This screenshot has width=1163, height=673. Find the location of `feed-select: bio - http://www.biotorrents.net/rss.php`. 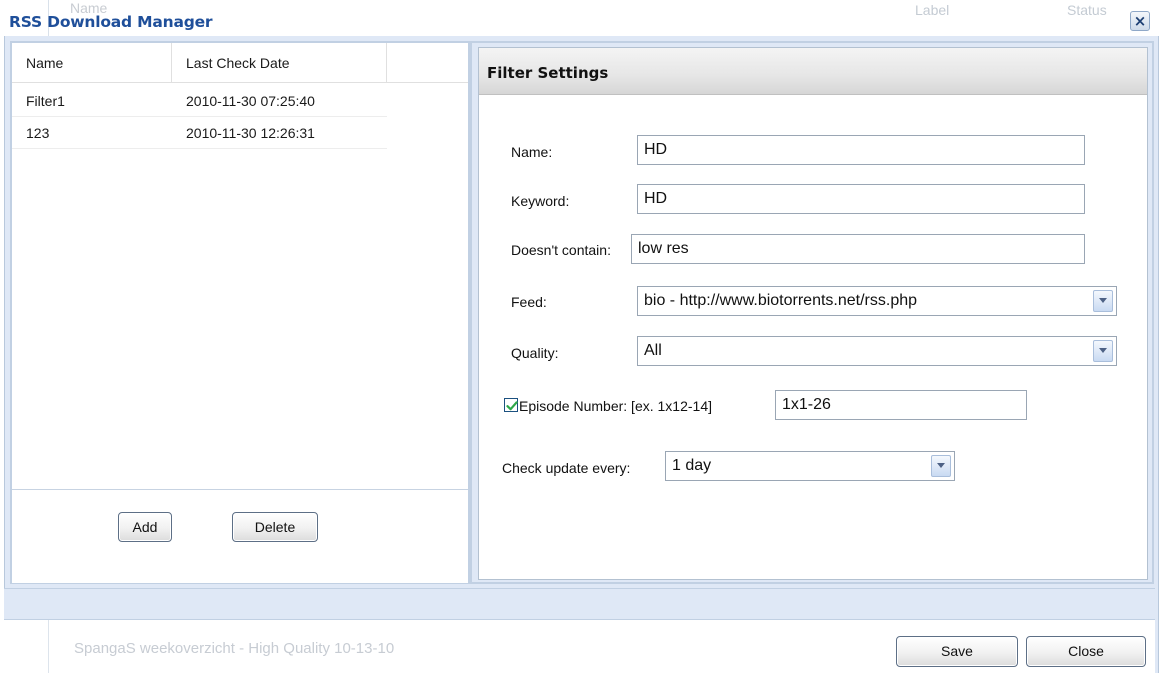

feed-select: bio - http://www.biotorrents.net/rss.php is located at coordinates (877, 301).